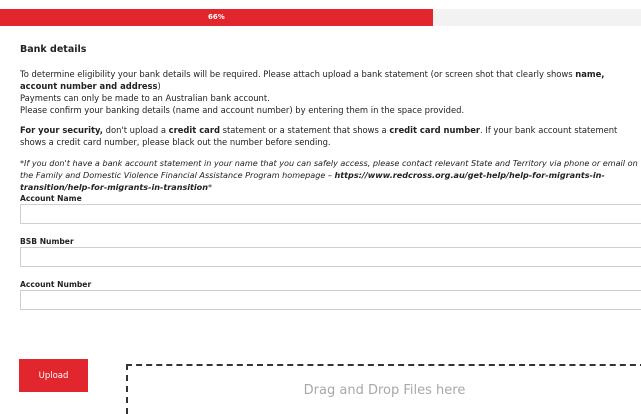 This screenshot has height=414, width=641. Describe the element at coordinates (304, 130) in the screenshot. I see `security-text-2: statement or a statement that shows a` at that location.